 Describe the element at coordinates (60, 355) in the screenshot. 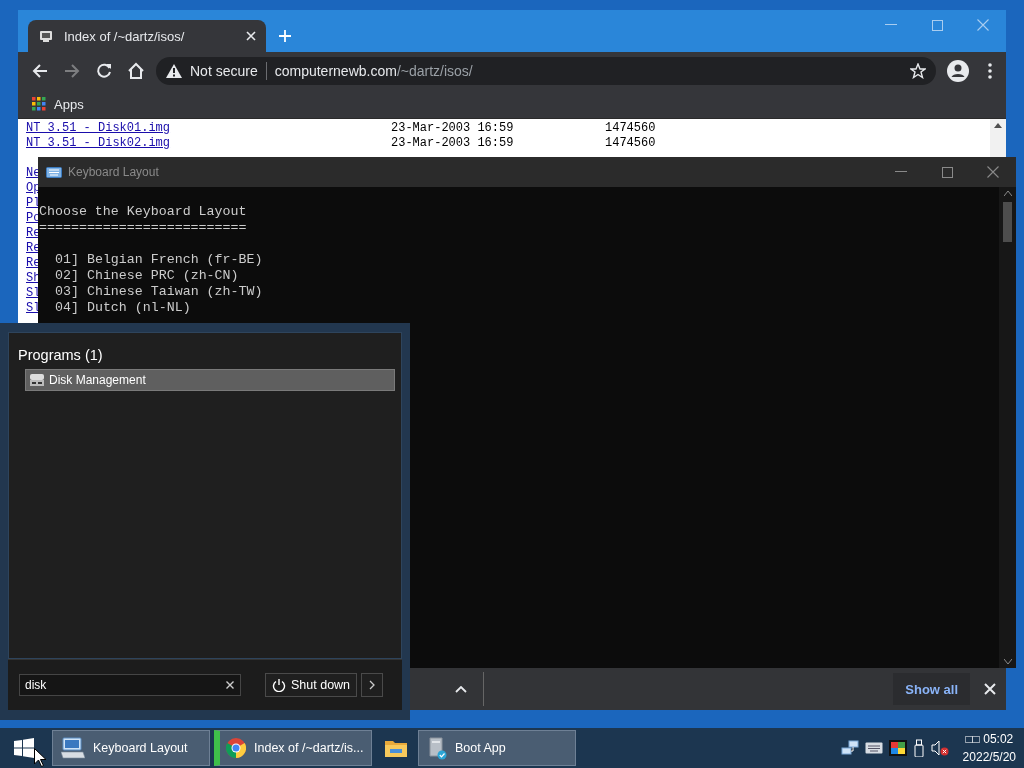

I see `section-heading: Programs (1)` at that location.